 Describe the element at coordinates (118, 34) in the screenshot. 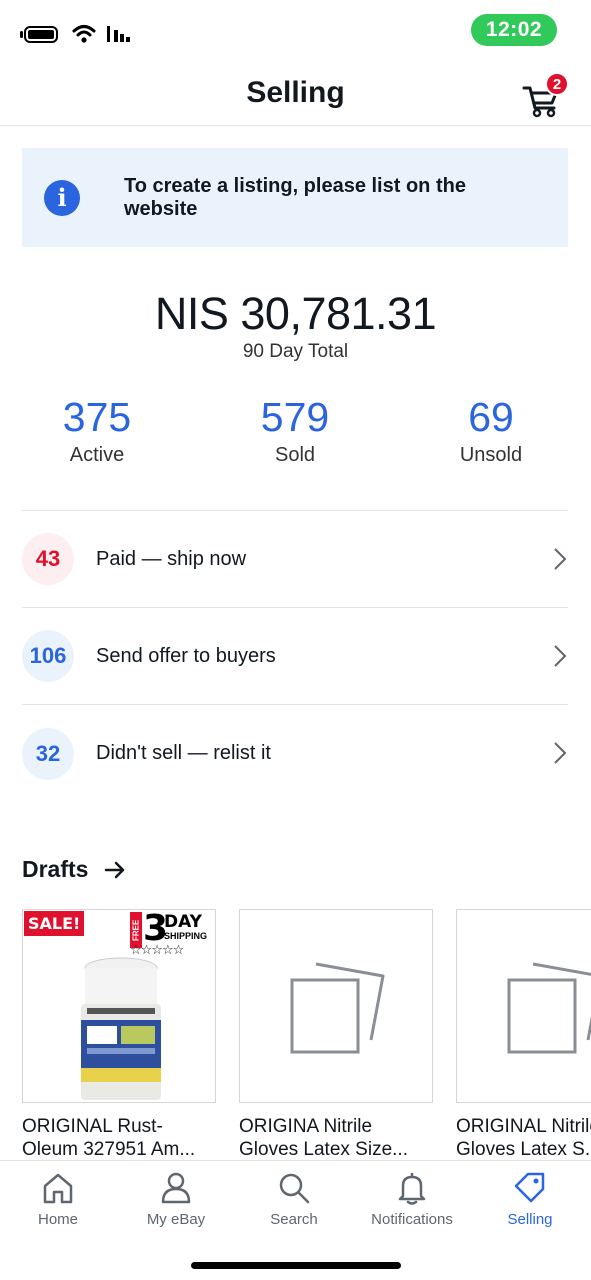

I see `signal-icon` at that location.